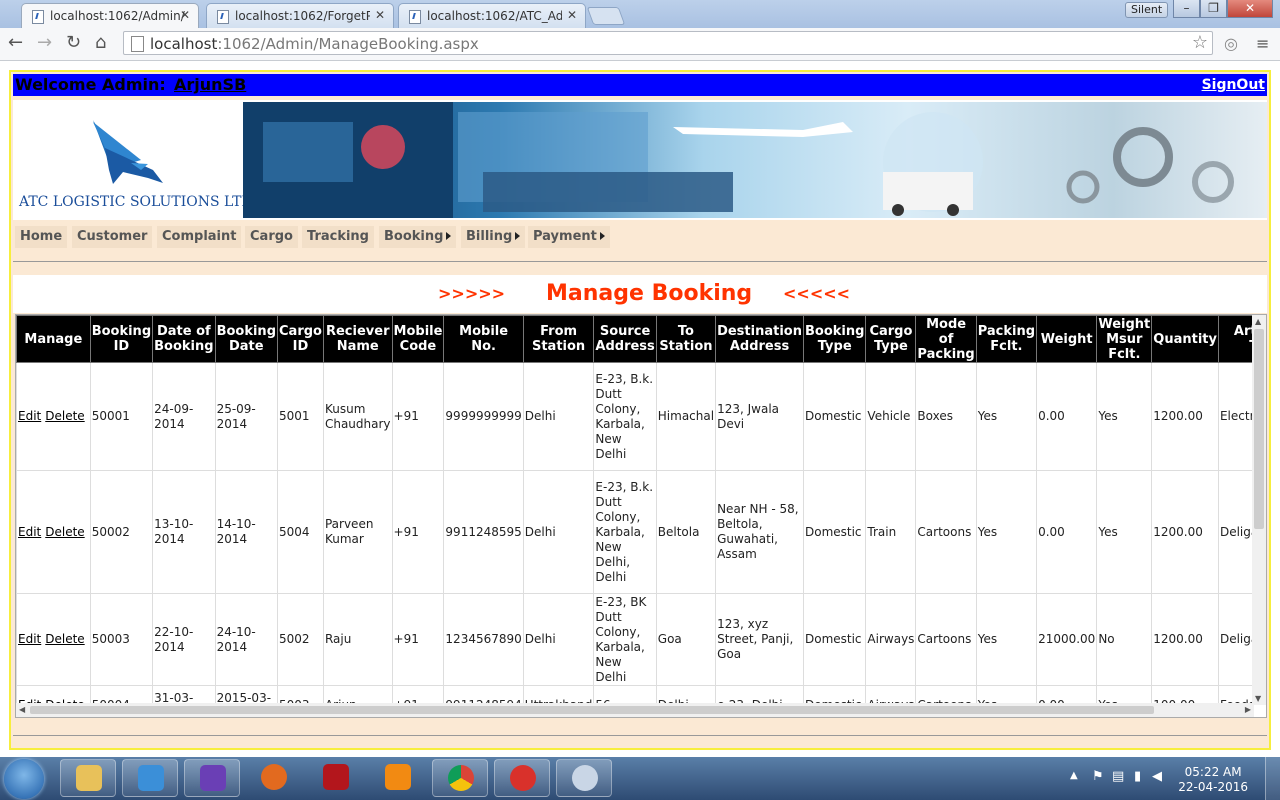 The image size is (1280, 800). What do you see at coordinates (150, 778) in the screenshot?
I see `media-player-taskbar-button` at bounding box center [150, 778].